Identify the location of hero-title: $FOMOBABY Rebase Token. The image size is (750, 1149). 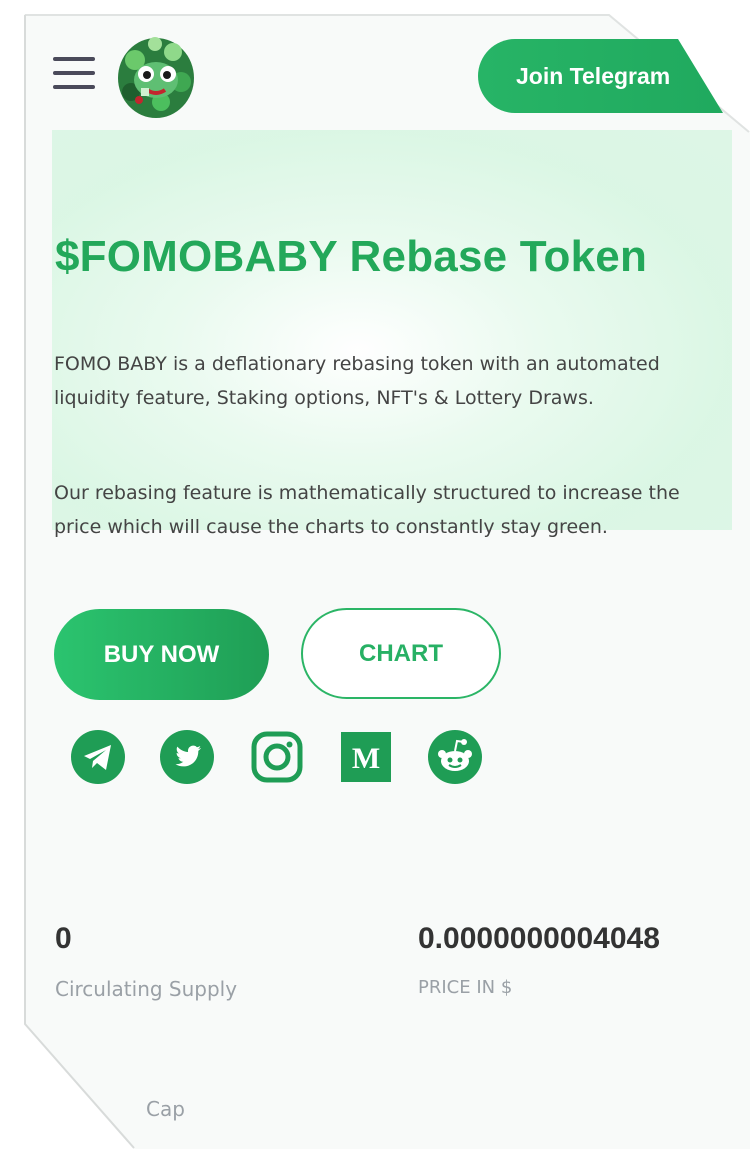
(351, 256).